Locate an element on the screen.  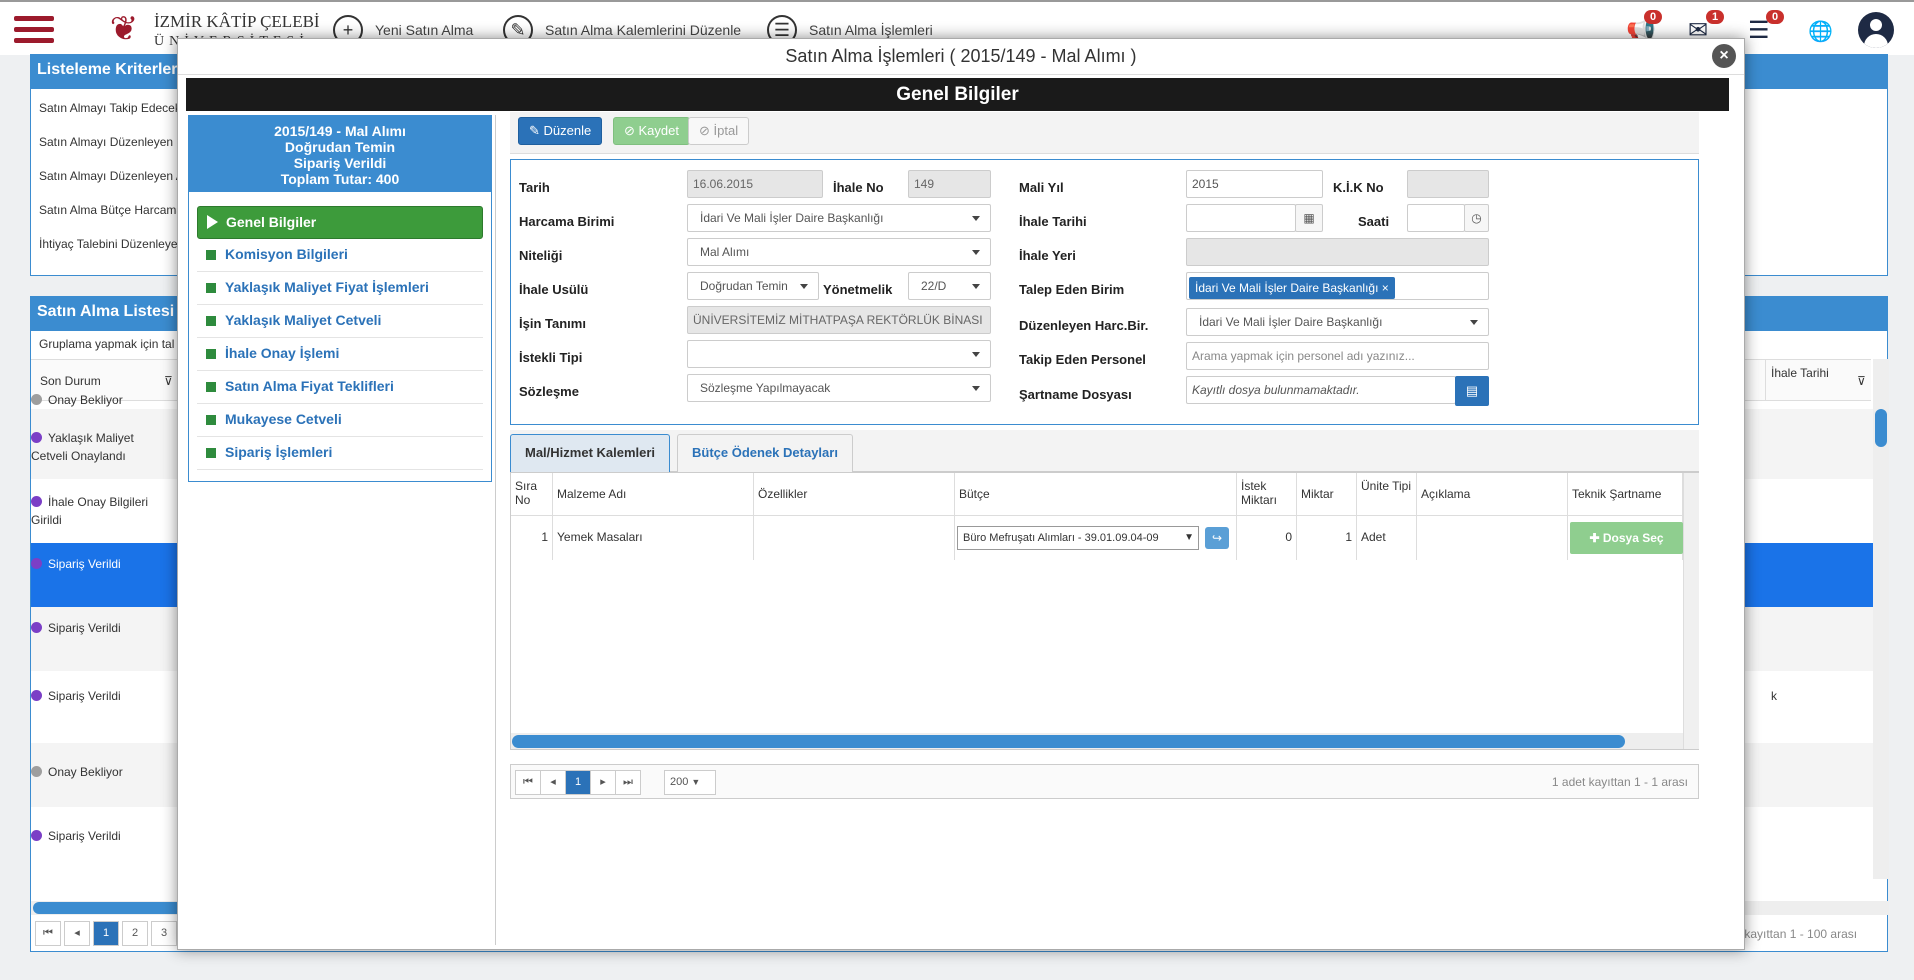
sartname-label: Şartname Dosyası is located at coordinates (1075, 394).